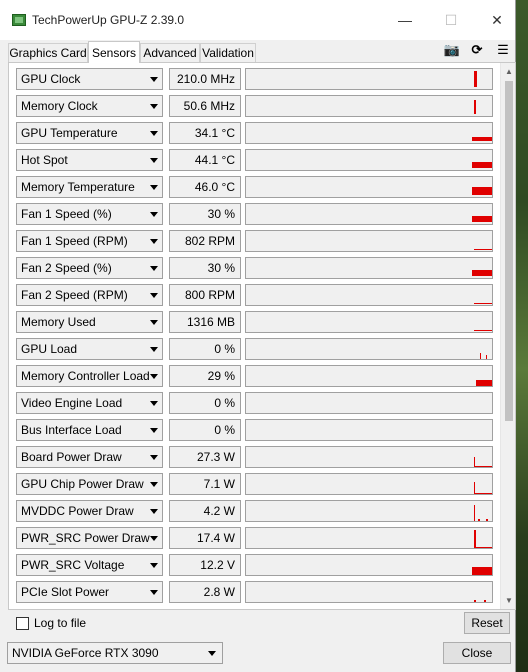 The height and width of the screenshot is (672, 528). What do you see at coordinates (89, 241) in the screenshot?
I see `sensor-label-dropdown: Fan 1 Speed (RPM)` at bounding box center [89, 241].